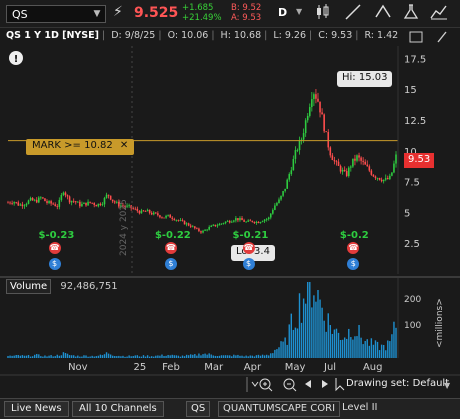 Image resolution: width=460 pixels, height=419 pixels. Describe the element at coordinates (353, 14) in the screenshot. I see `drawing-line-icon` at that location.